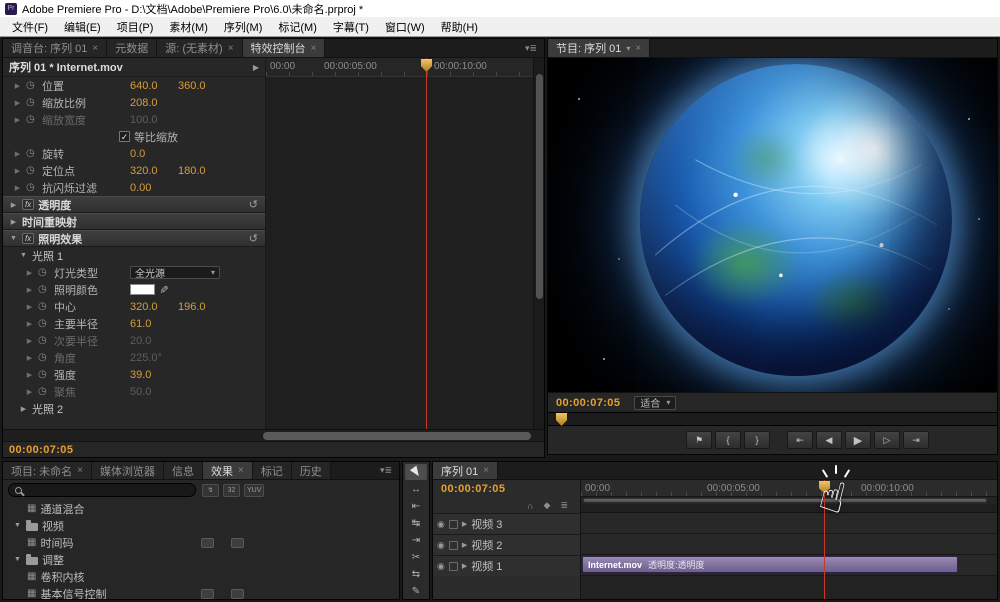 Image resolution: width=1000 pixels, height=602 pixels. Describe the element at coordinates (416, 557) in the screenshot. I see `razor-tool: ✂` at that location.